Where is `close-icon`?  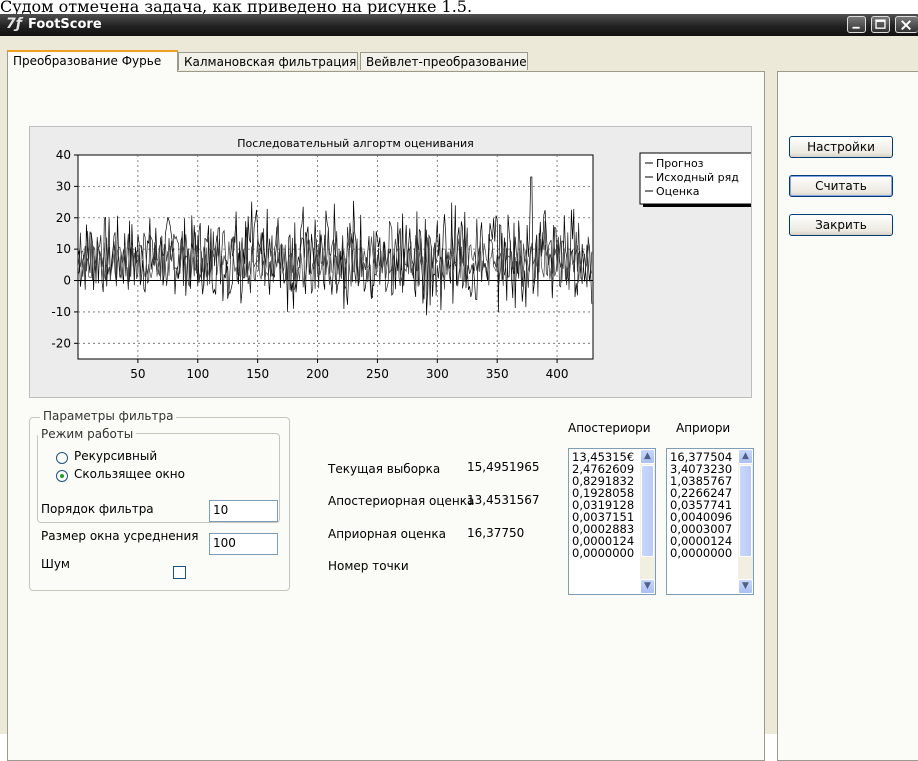
close-icon is located at coordinates (906, 25).